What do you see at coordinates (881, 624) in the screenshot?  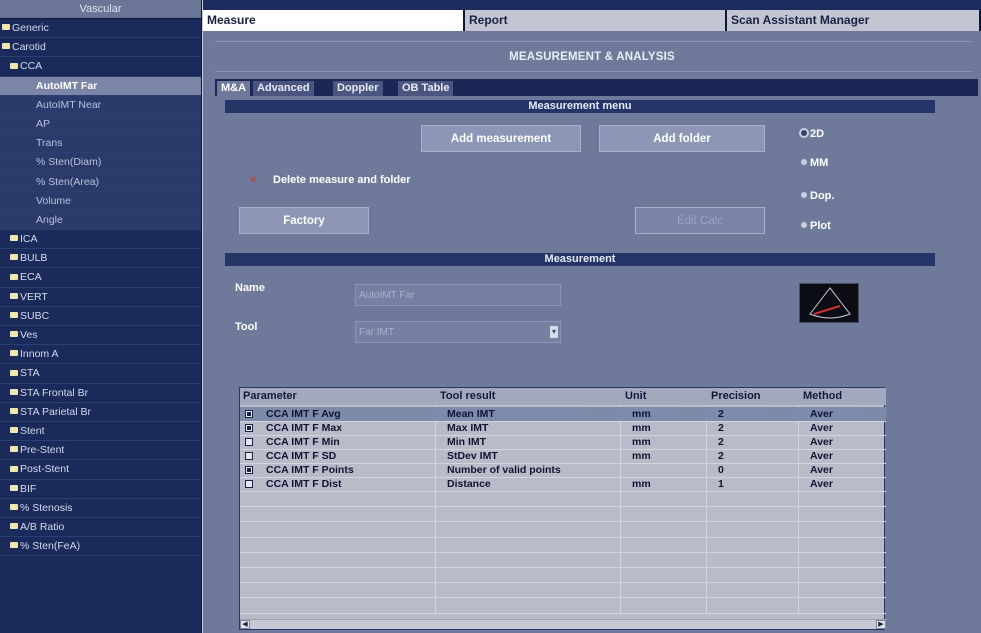 I see `scroll-right-icon: ▶` at bounding box center [881, 624].